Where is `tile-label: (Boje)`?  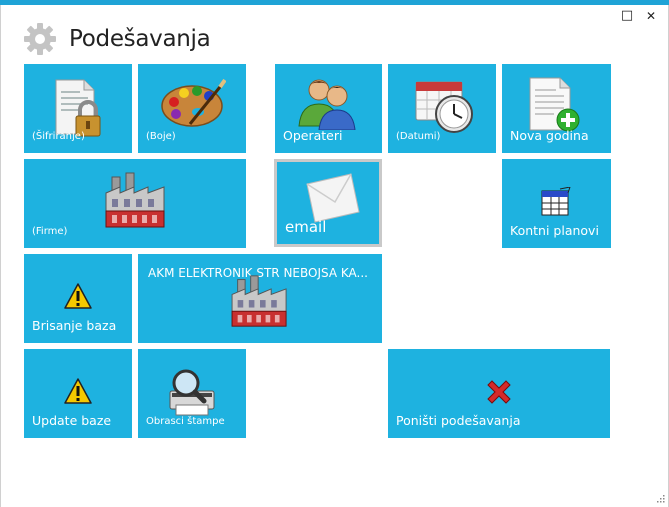 tile-label: (Boje) is located at coordinates (161, 136).